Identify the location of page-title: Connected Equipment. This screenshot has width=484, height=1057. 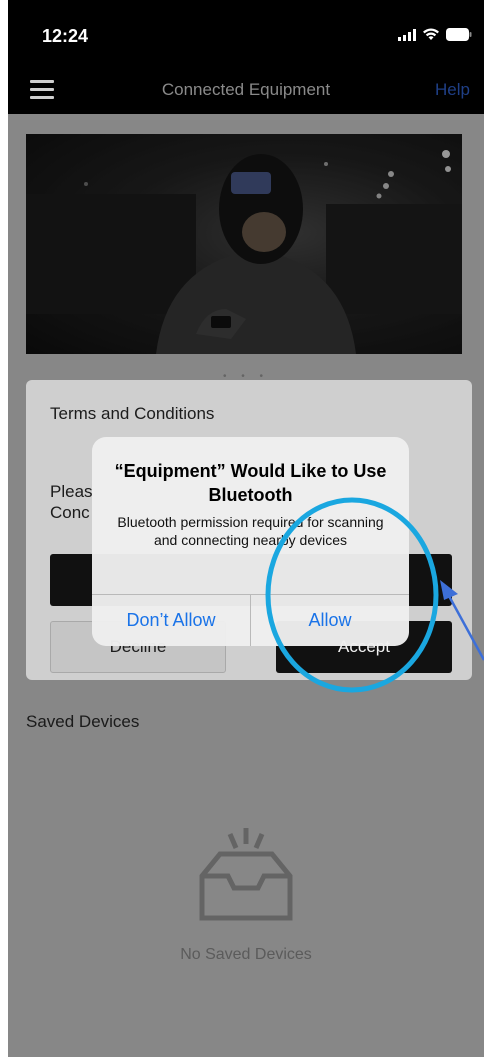
(246, 89).